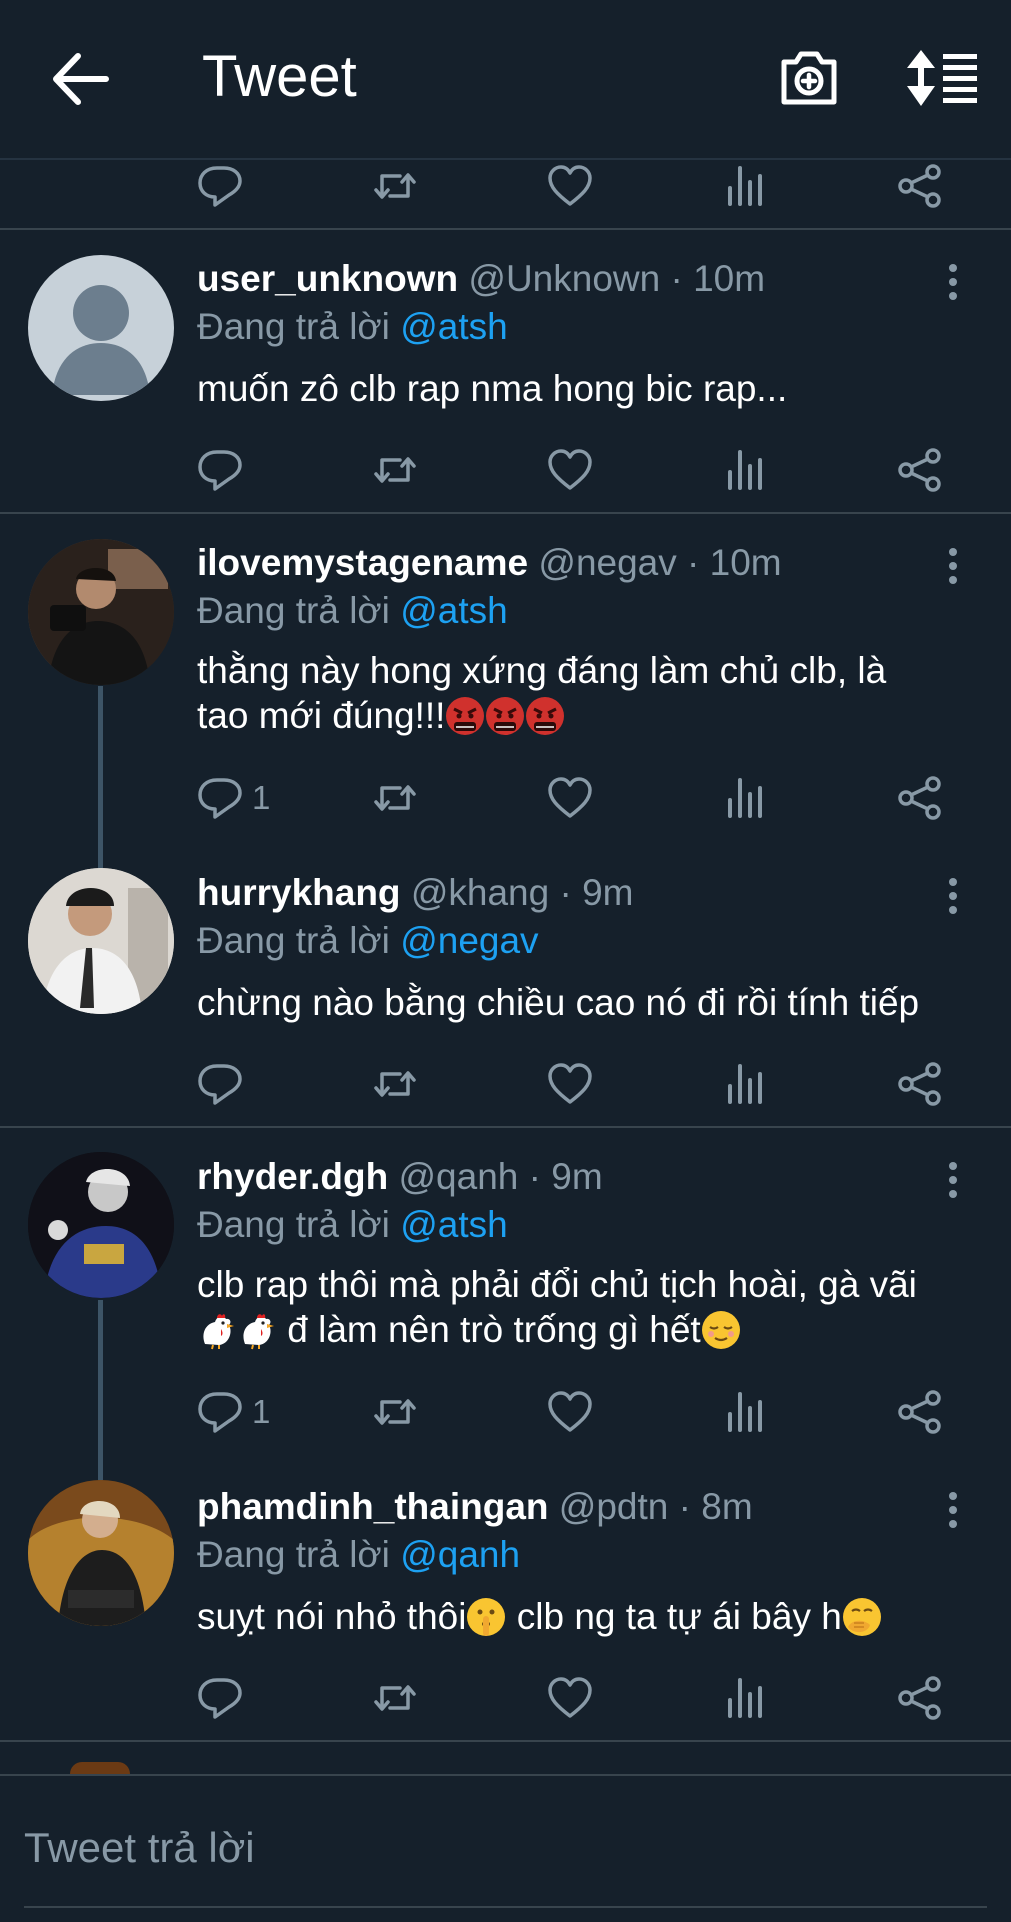  Describe the element at coordinates (299, 892) in the screenshot. I see `display-name: hurrykhang` at that location.